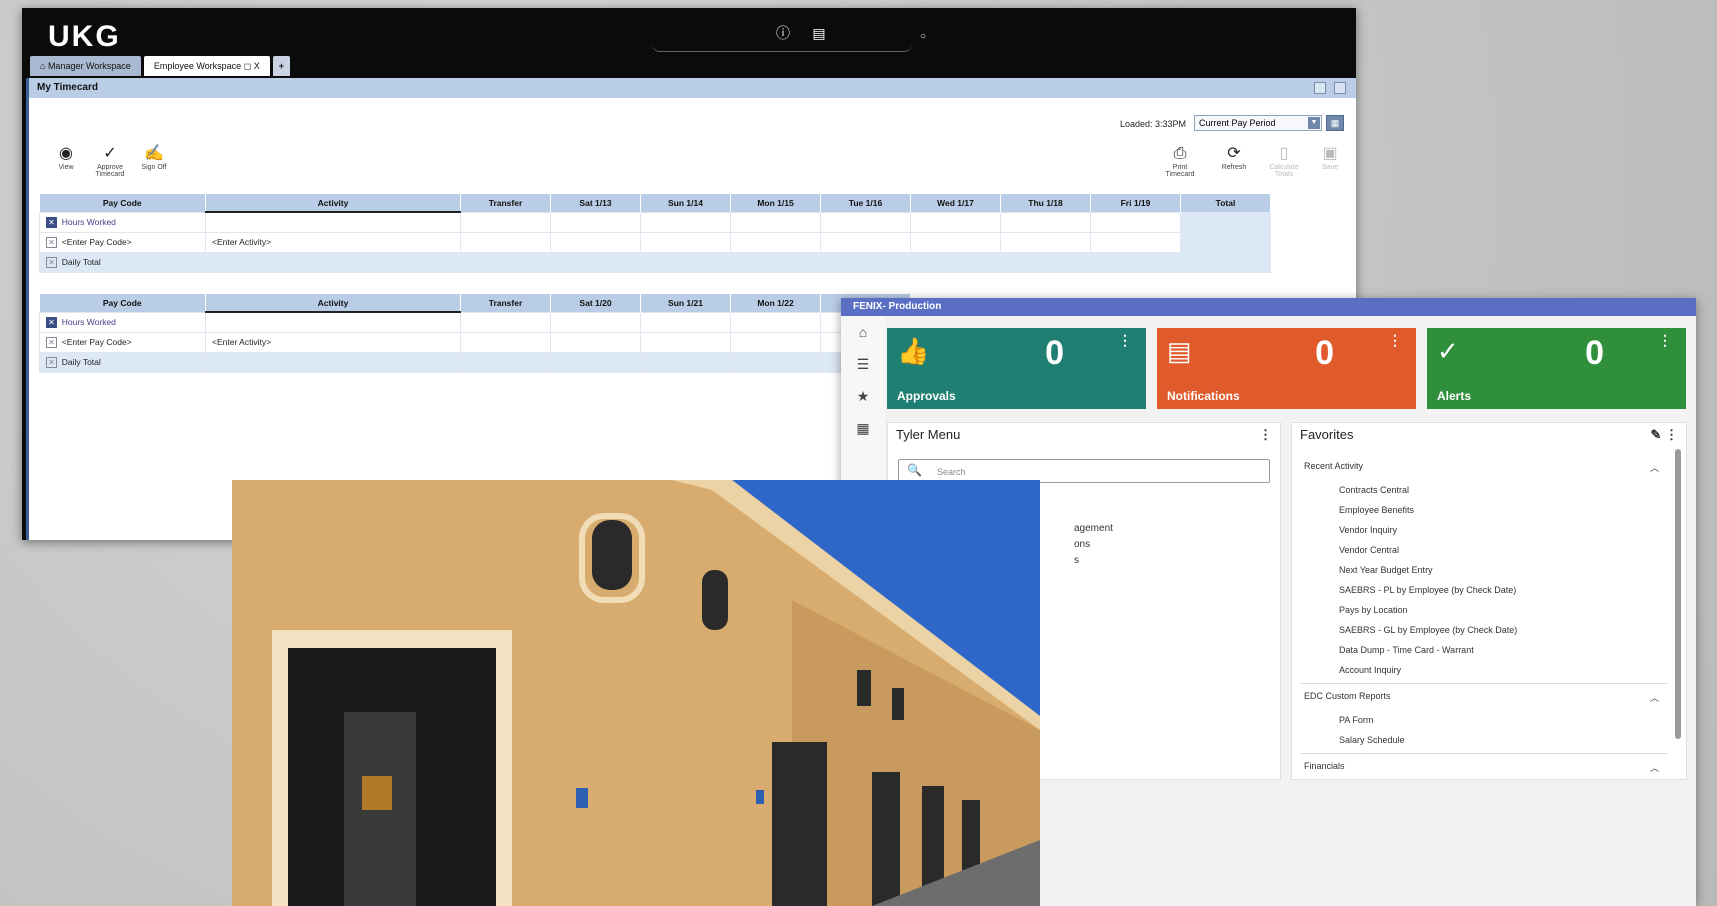  What do you see at coordinates (863, 364) in the screenshot?
I see `menu-list-icon: ☰` at bounding box center [863, 364].